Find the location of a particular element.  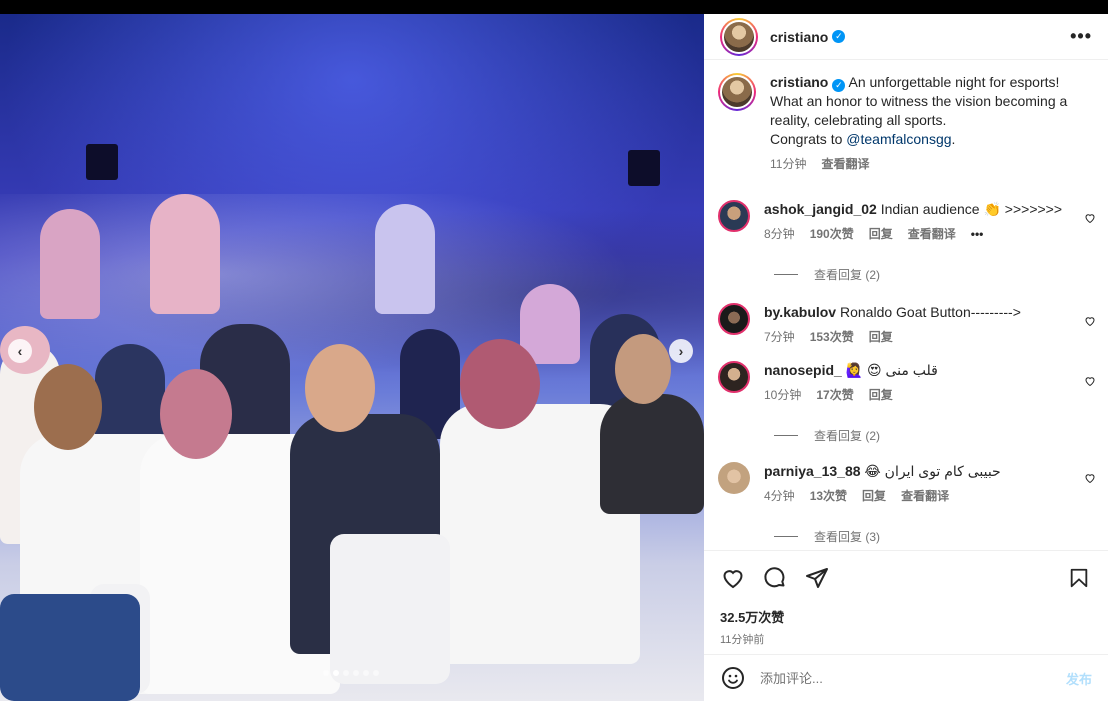

comment-time: 10分钟 is located at coordinates (783, 395).